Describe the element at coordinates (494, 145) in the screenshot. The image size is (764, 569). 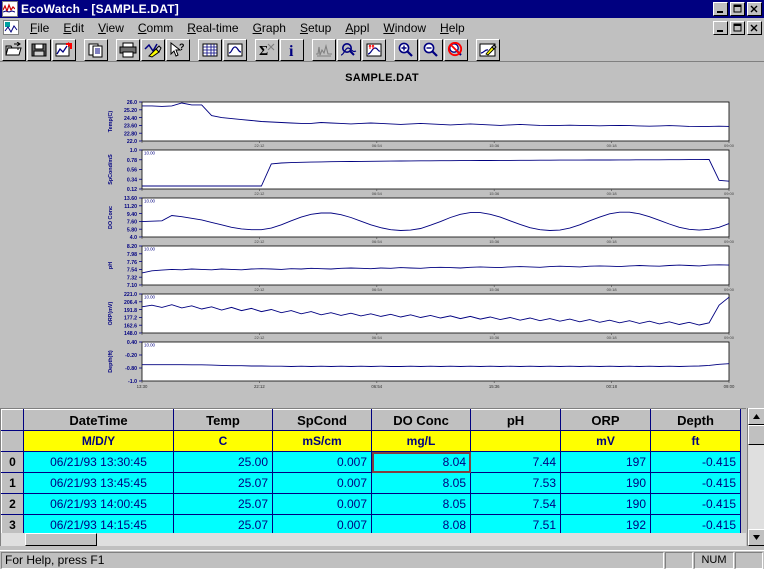
I see `svg-text: 15:36` at that location.